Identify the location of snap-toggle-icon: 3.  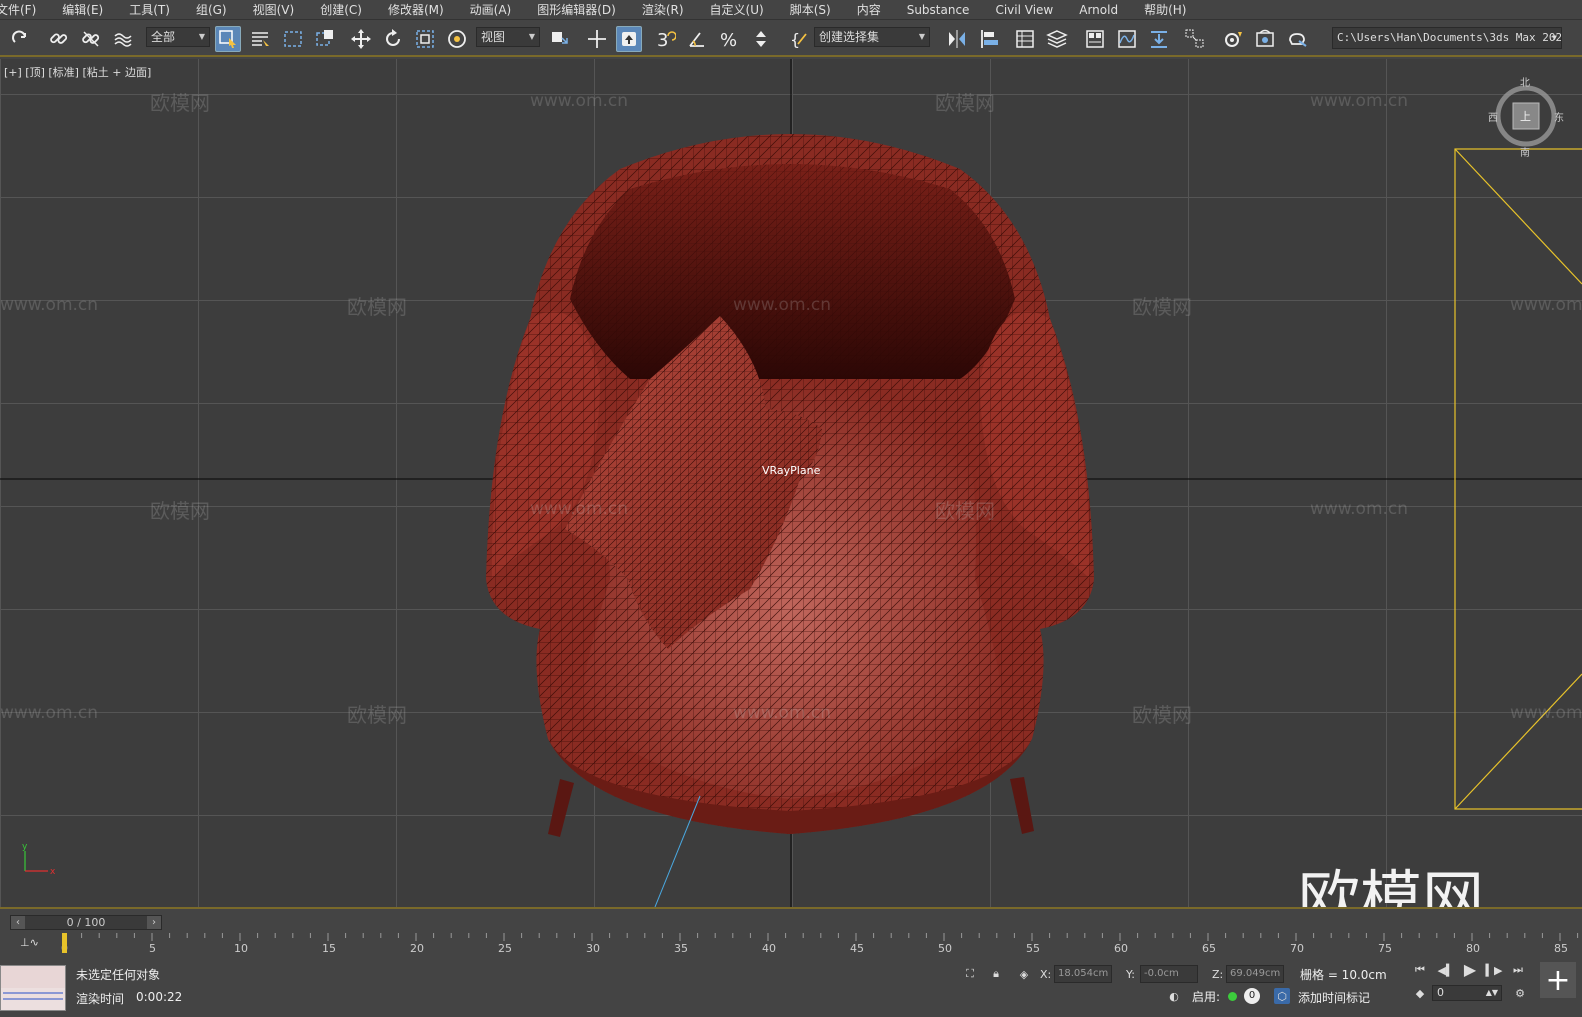
(665, 39).